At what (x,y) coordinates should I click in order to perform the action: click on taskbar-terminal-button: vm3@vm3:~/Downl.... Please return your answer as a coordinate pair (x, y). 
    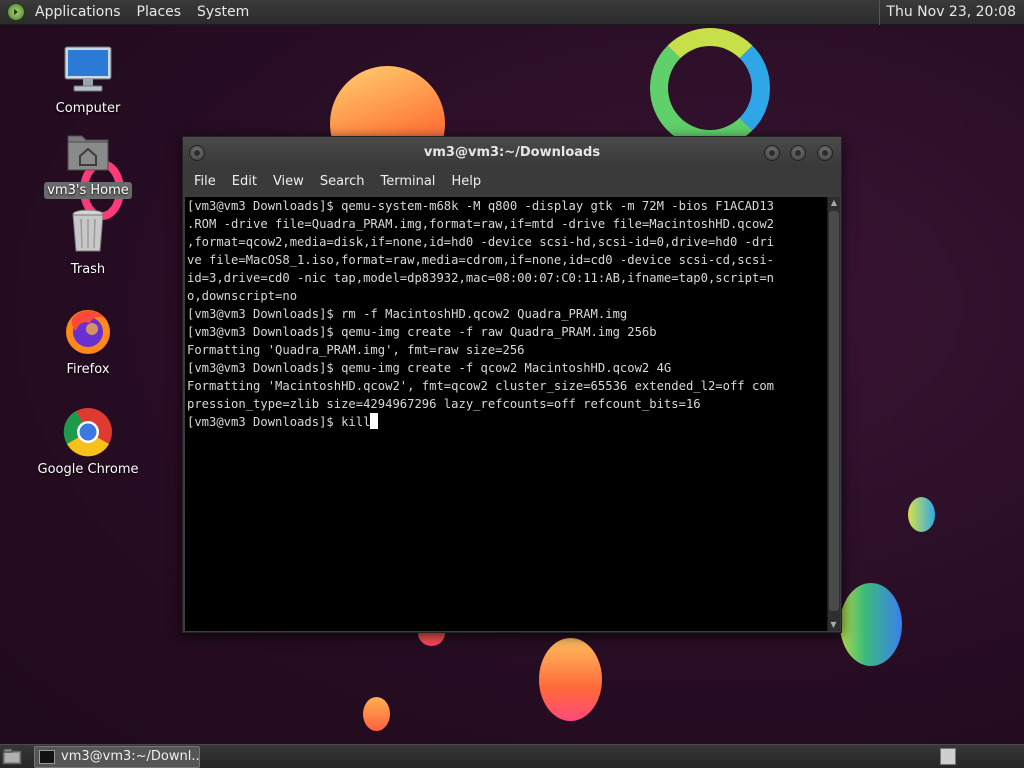
    Looking at the image, I should click on (117, 756).